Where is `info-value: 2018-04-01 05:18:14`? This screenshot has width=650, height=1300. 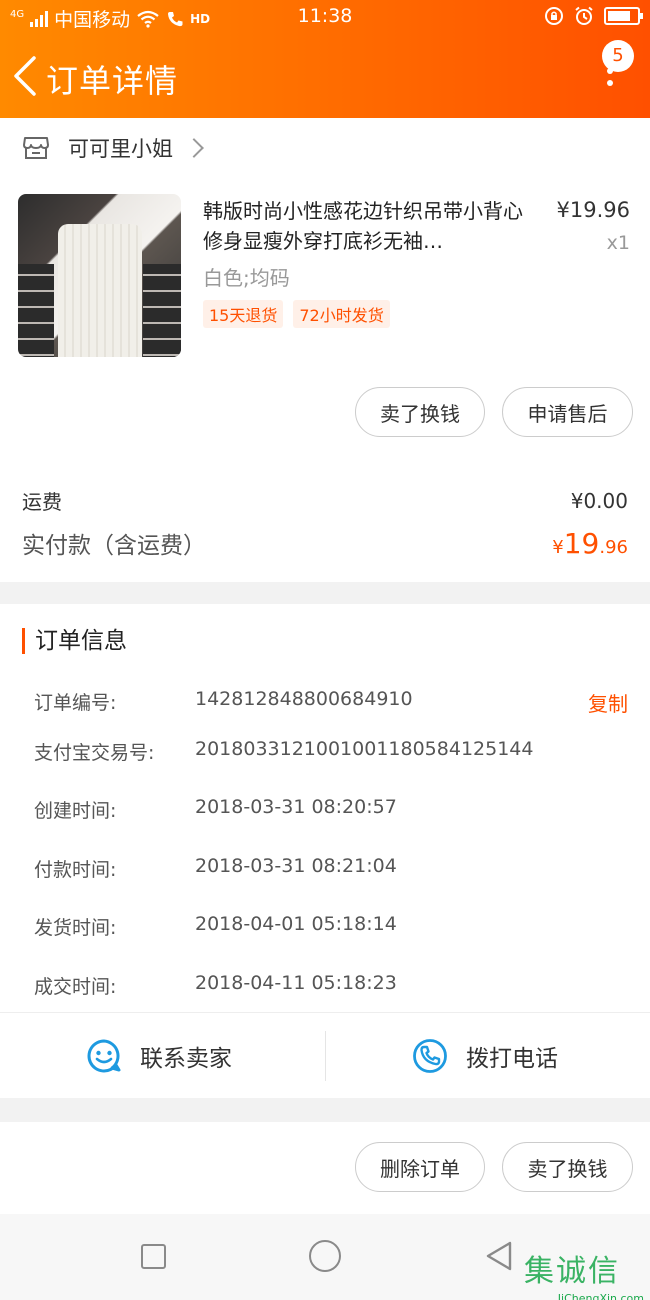
info-value: 2018-04-01 05:18:14 is located at coordinates (296, 924).